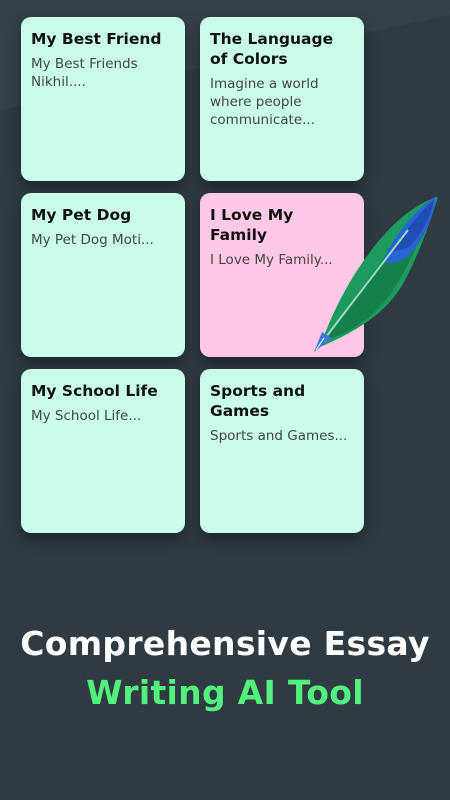 The image size is (450, 800). I want to click on headline-line-1: Comprehensive Essay, so click(225, 643).